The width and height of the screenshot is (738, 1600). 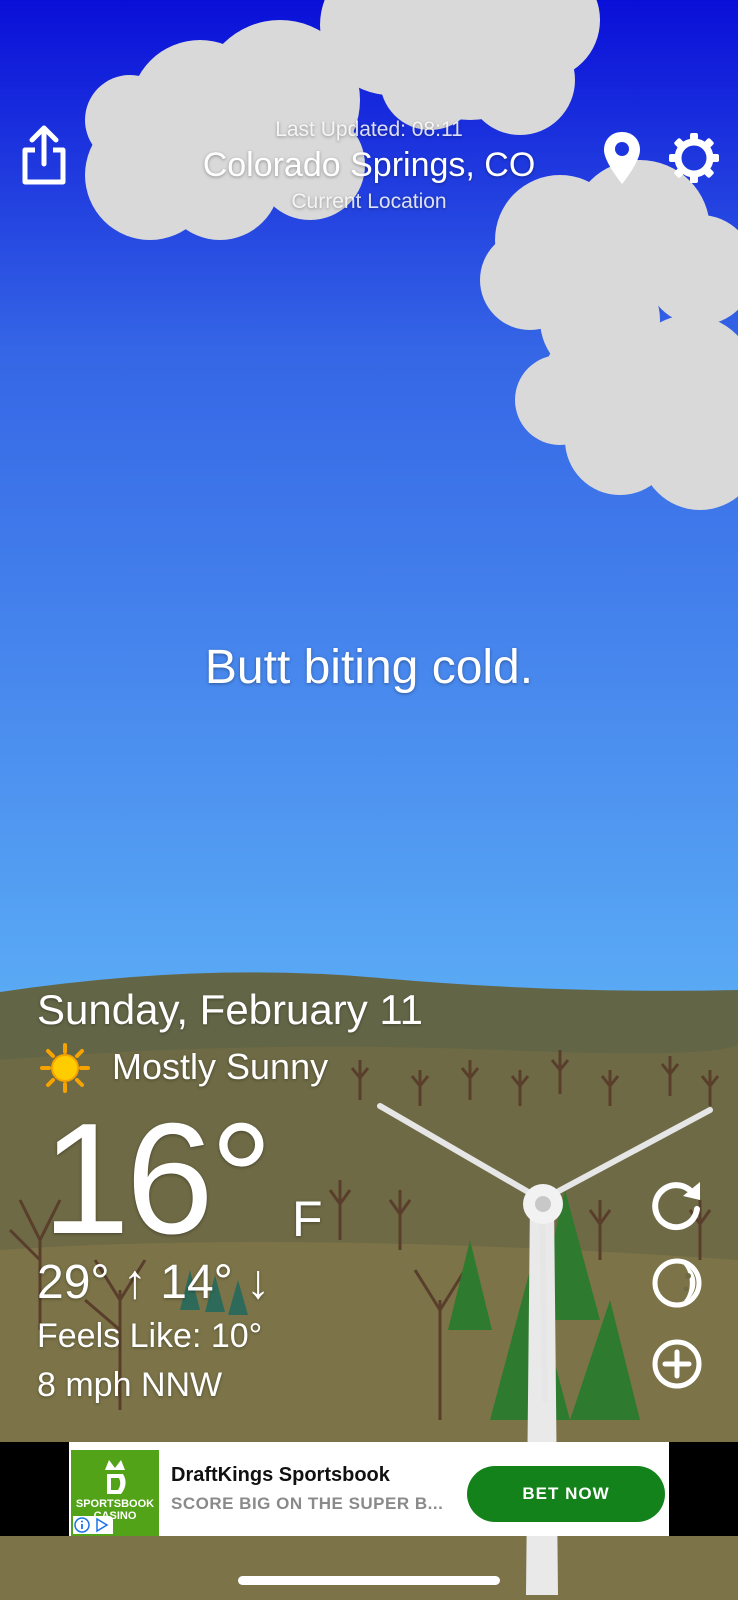 I want to click on high-low-temperature: 29° ↑ 14° ↓, so click(x=154, y=1282).